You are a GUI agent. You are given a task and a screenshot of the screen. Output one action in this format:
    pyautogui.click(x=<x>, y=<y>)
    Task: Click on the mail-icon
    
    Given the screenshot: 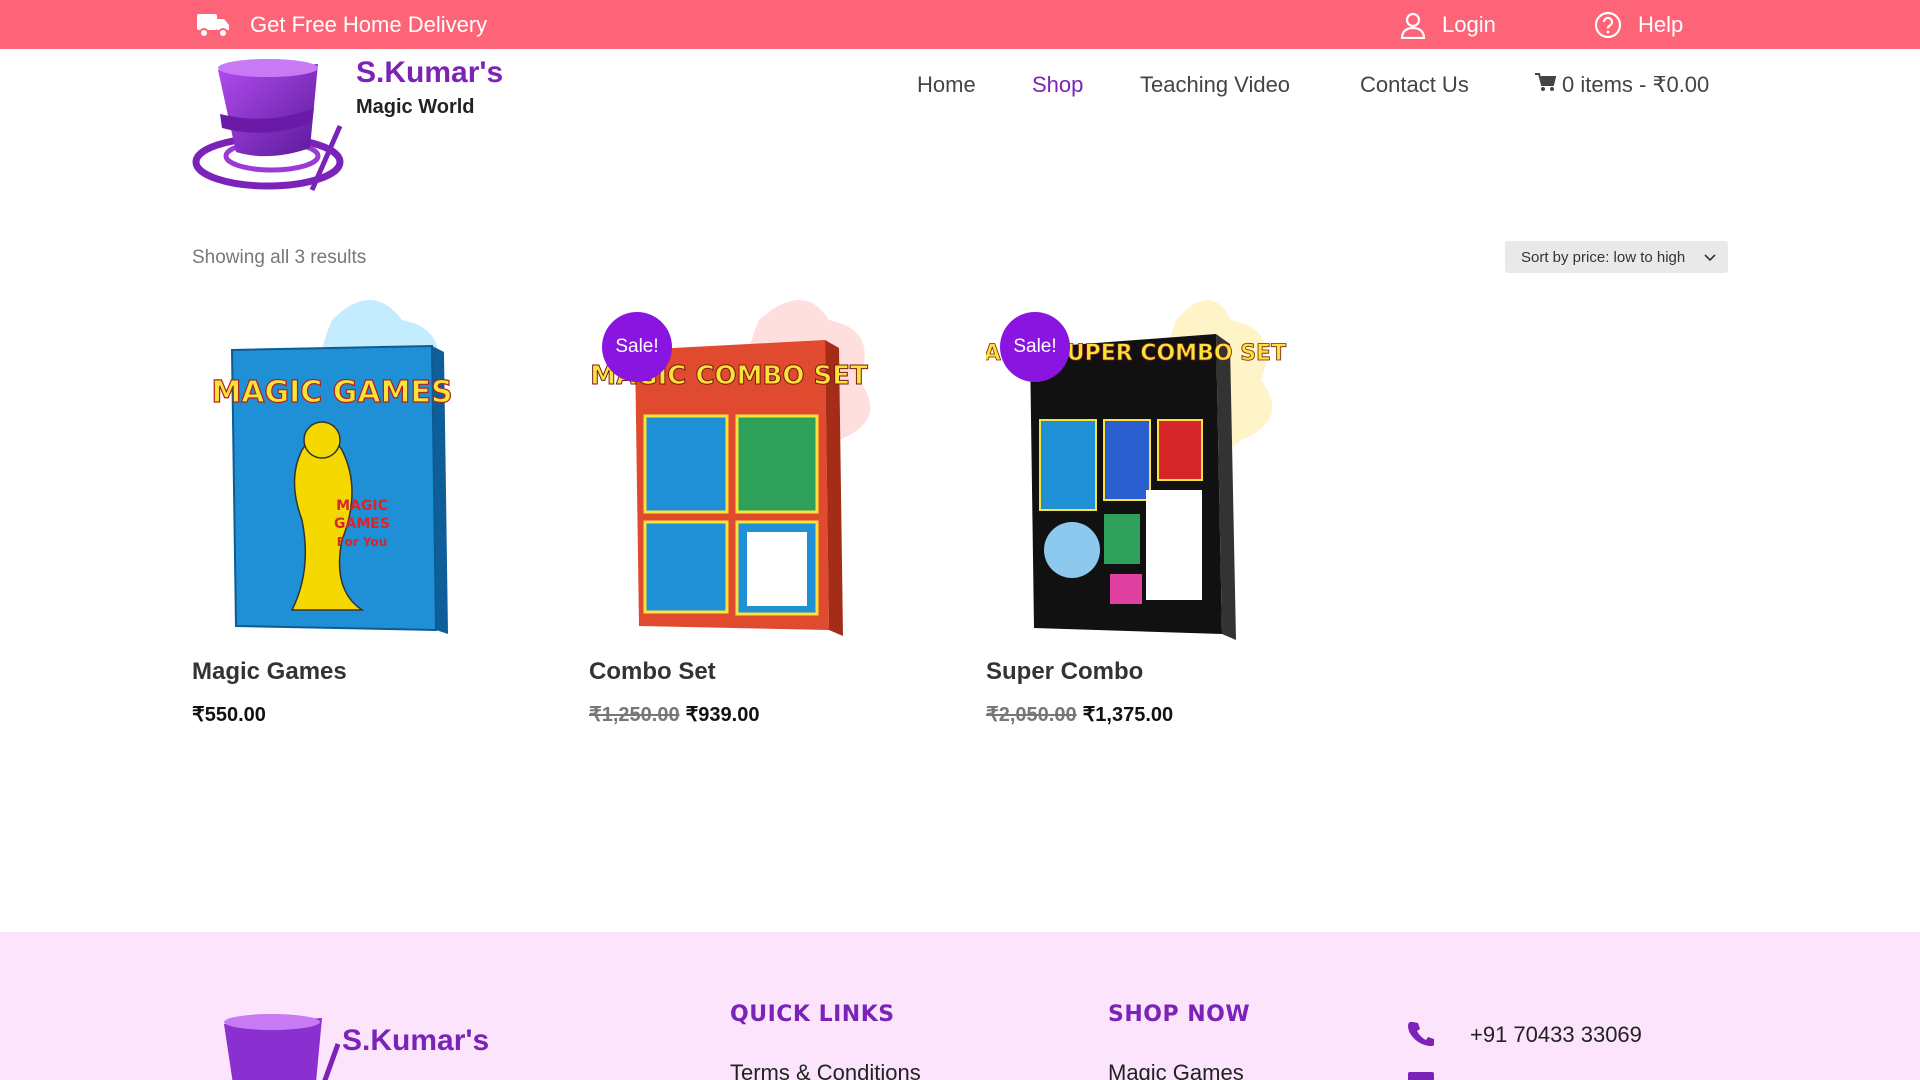 What is the action you would take?
    pyautogui.click(x=1421, y=1076)
    